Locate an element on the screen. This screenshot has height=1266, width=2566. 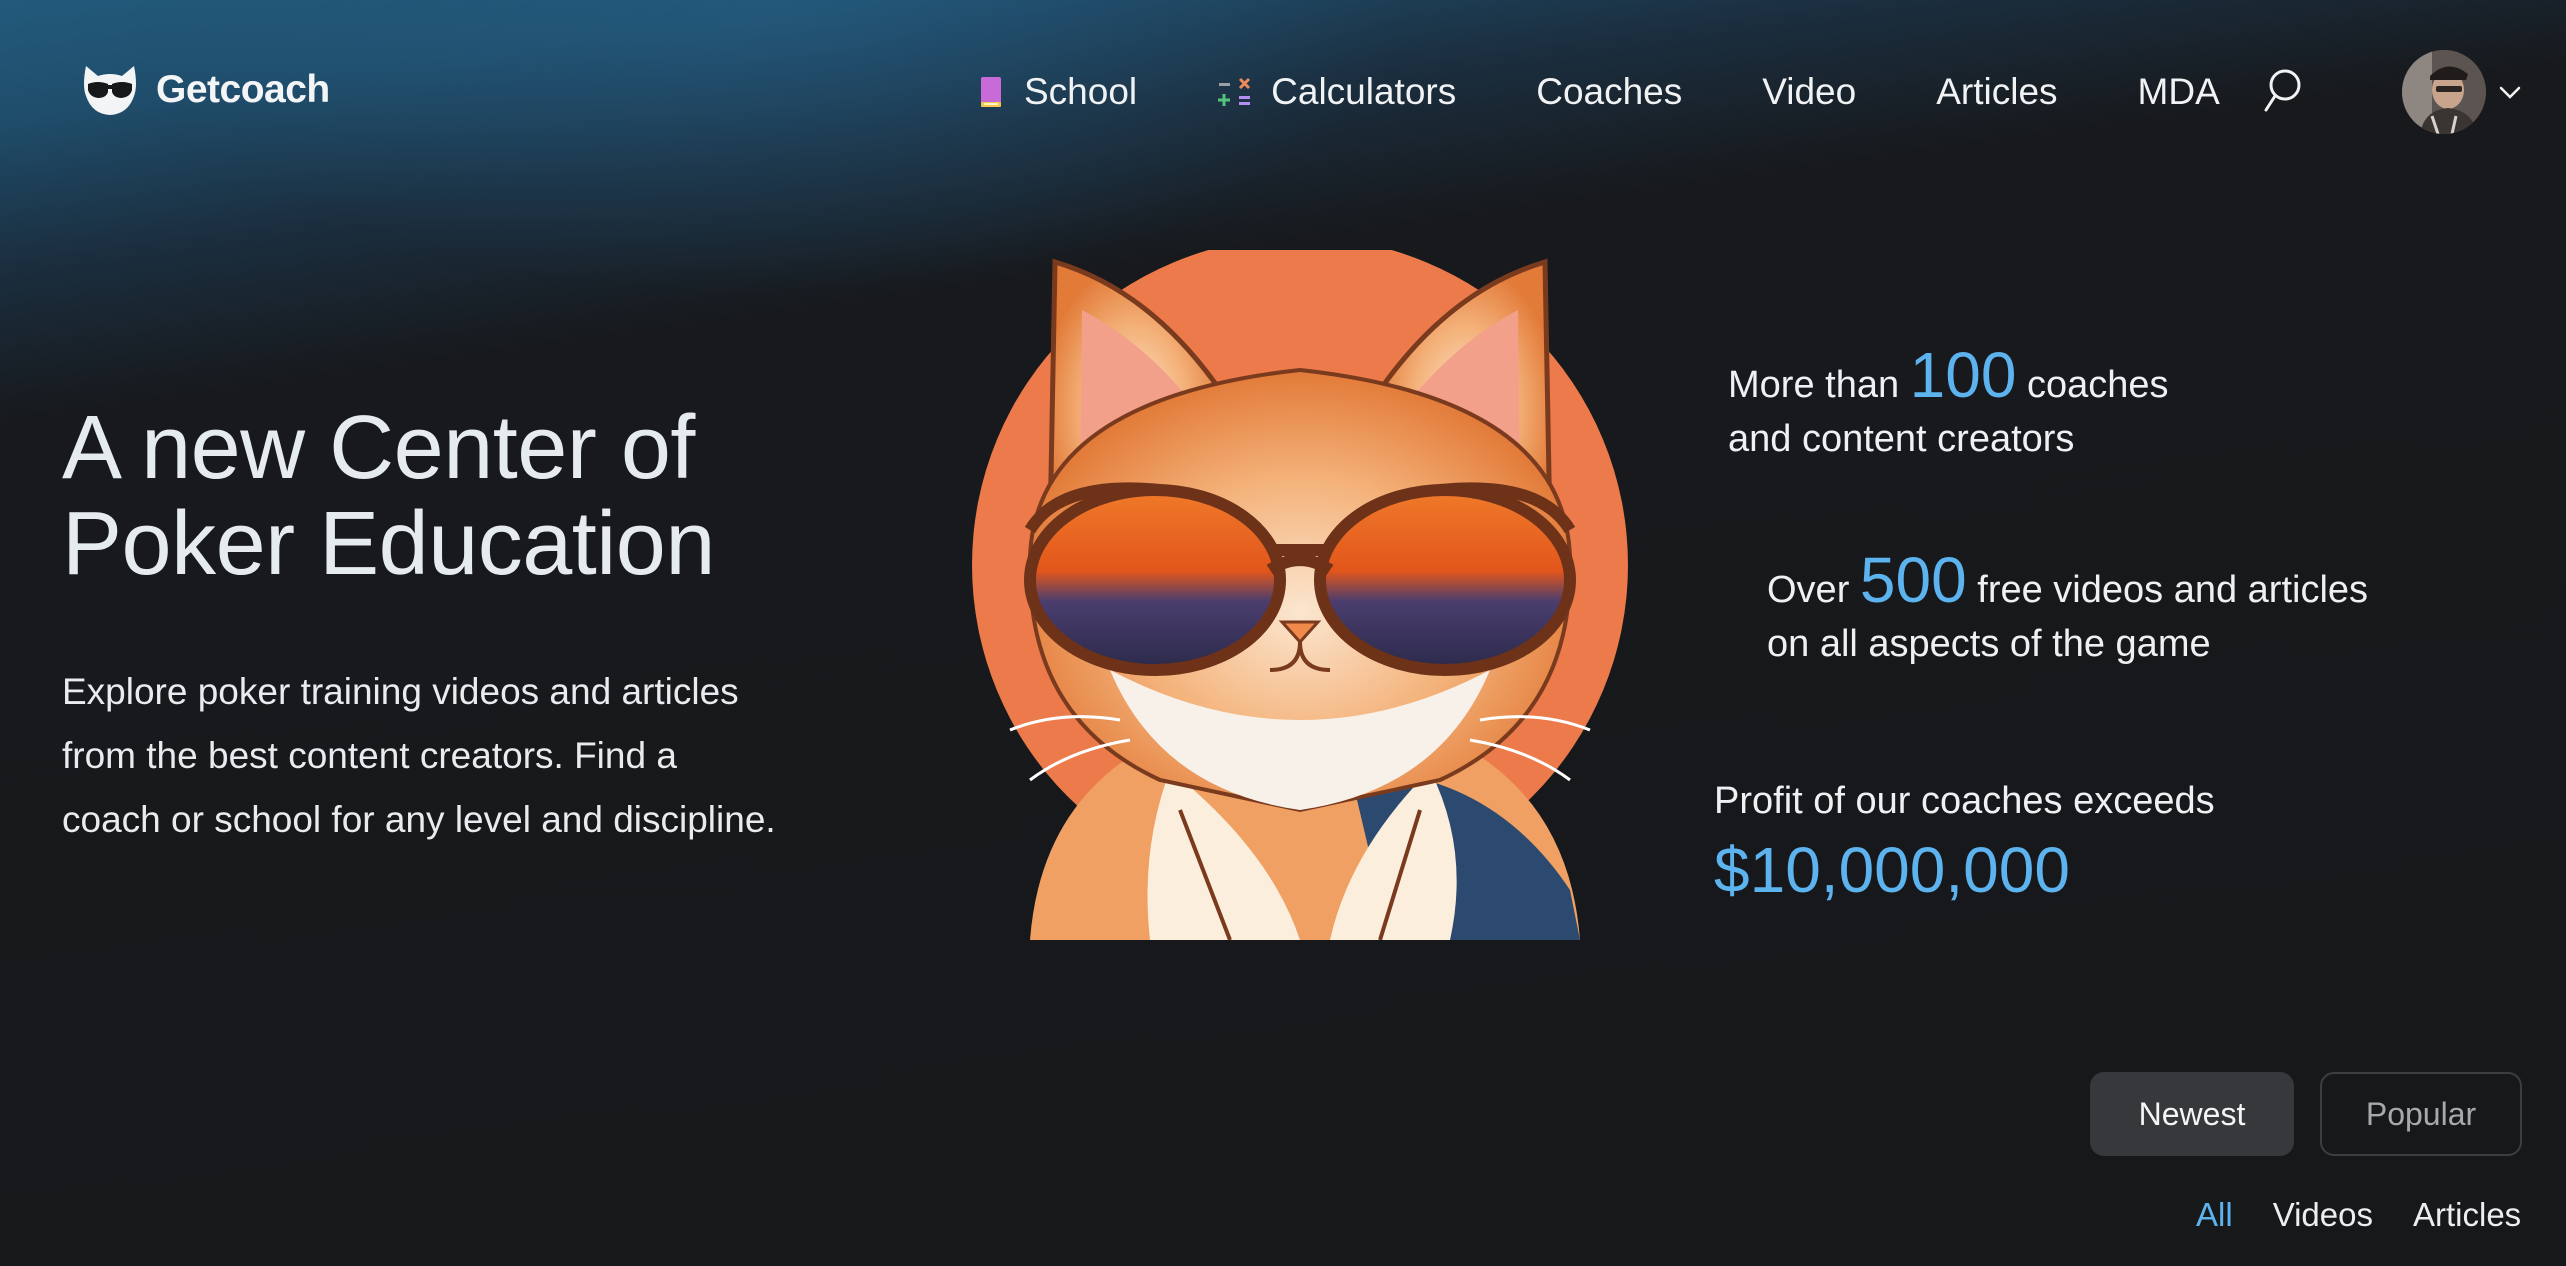
nav-label-coaches: Coaches is located at coordinates (1609, 91).